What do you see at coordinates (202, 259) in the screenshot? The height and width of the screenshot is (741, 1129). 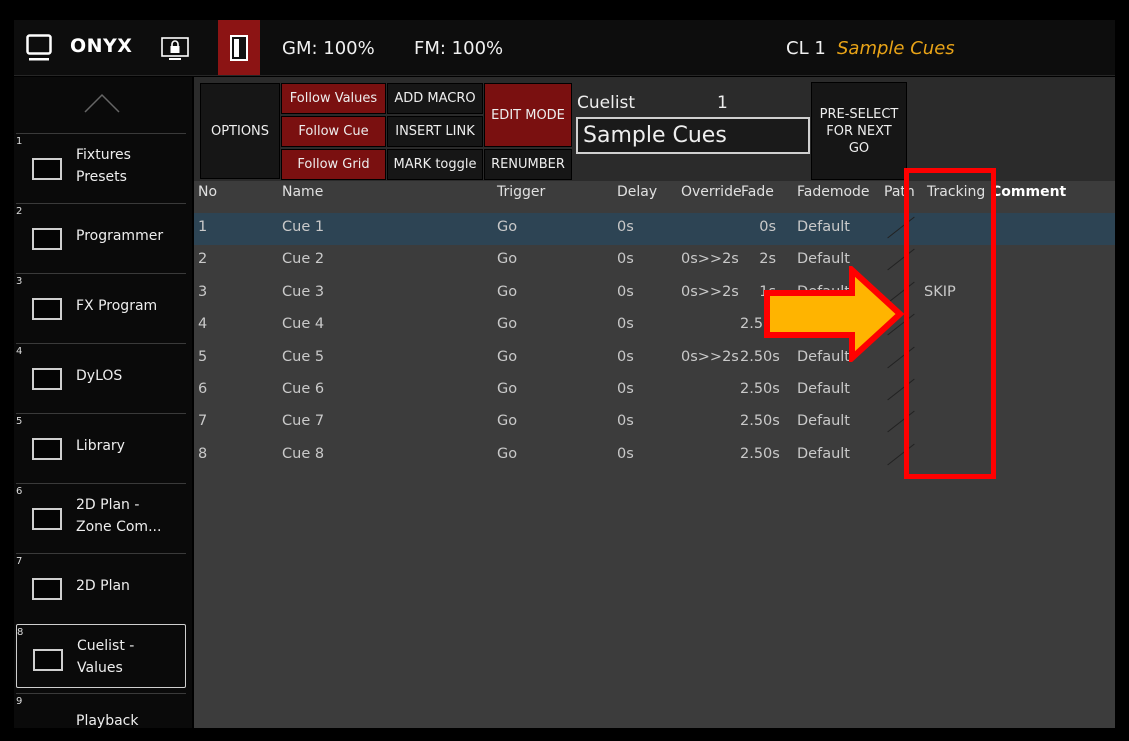 I see `cell-no: 2` at bounding box center [202, 259].